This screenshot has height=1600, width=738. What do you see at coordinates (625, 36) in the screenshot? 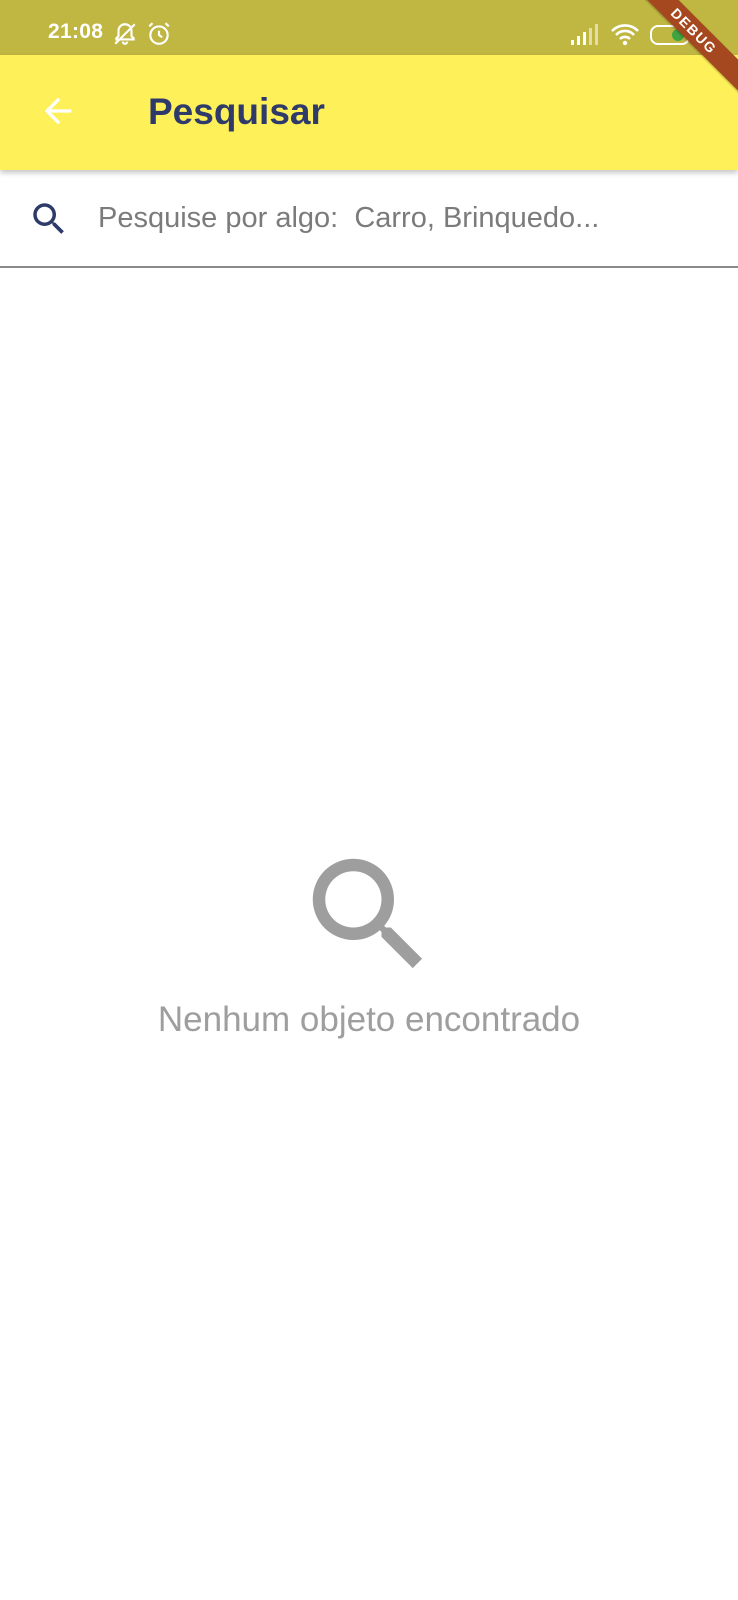
I see `wifi-icon` at bounding box center [625, 36].